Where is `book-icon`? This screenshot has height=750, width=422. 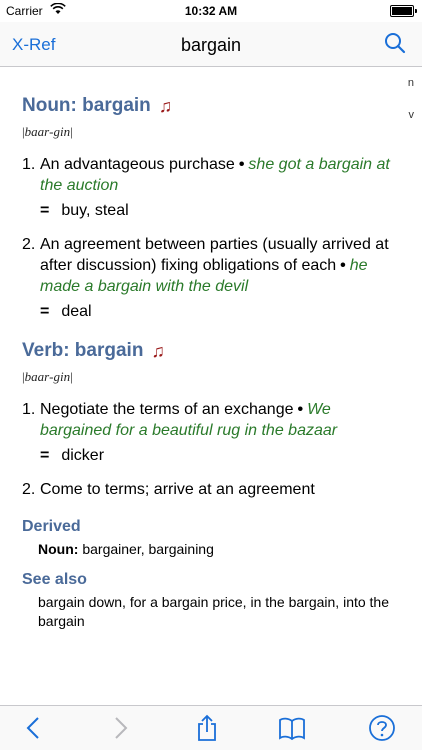 book-icon is located at coordinates (292, 728).